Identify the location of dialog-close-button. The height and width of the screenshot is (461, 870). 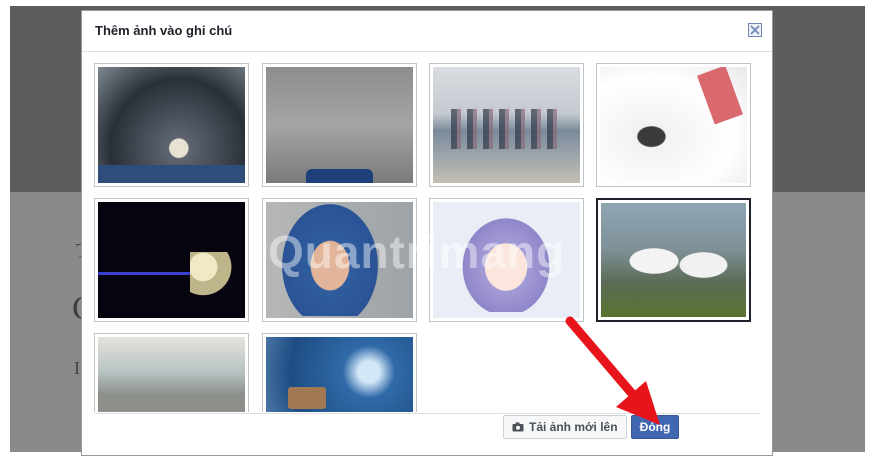
(755, 30).